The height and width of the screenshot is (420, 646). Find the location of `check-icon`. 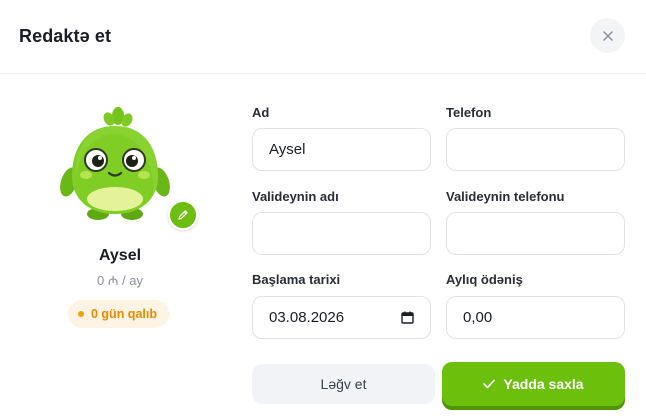

check-icon is located at coordinates (489, 384).